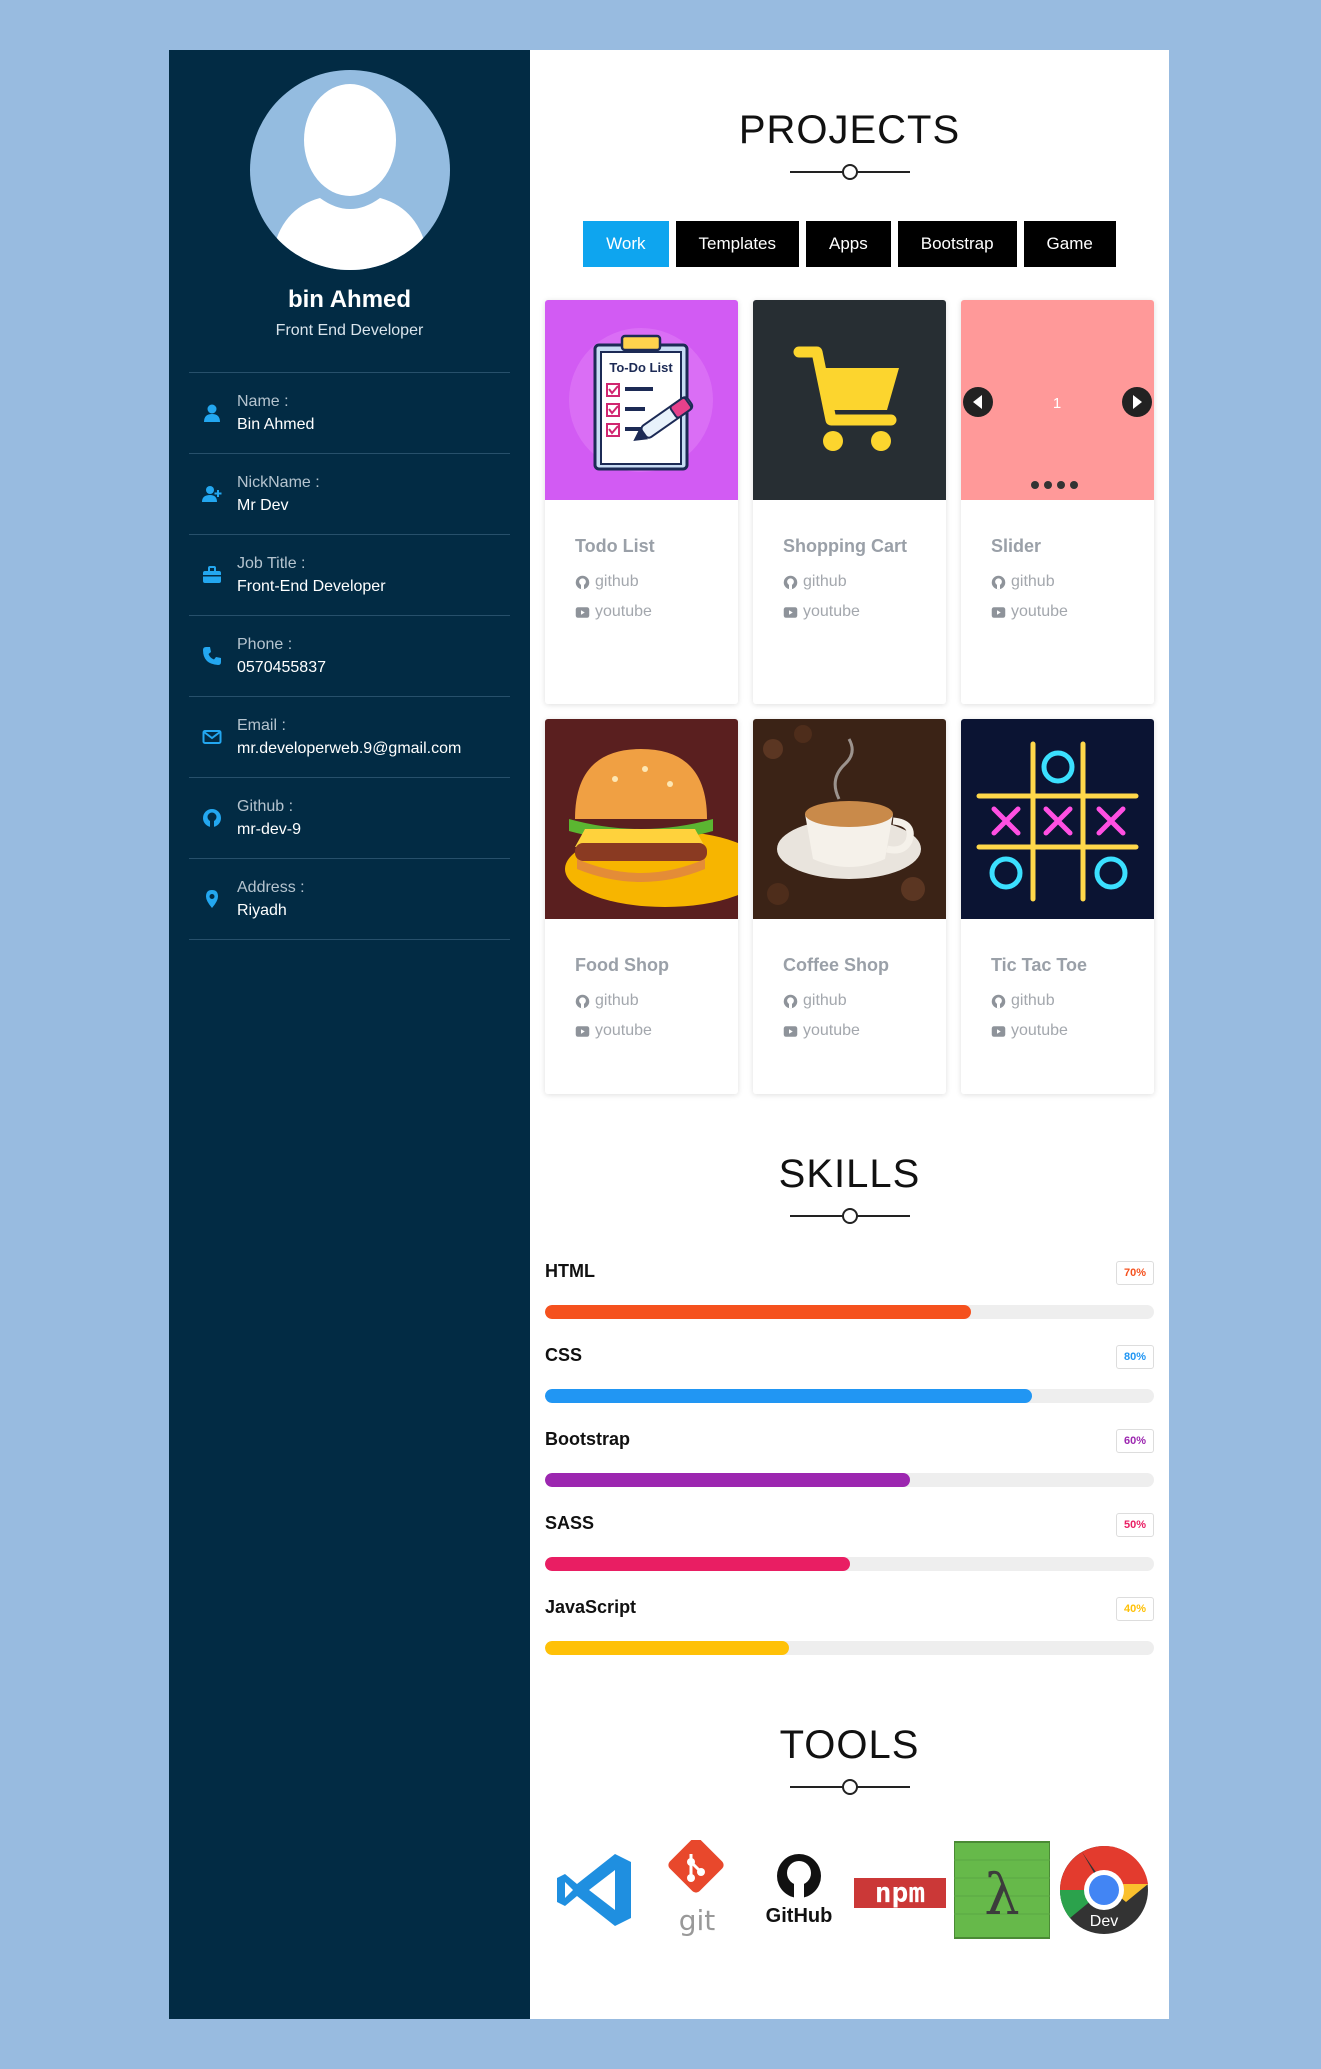 Image resolution: width=1321 pixels, height=2069 pixels. Describe the element at coordinates (849, 1381) in the screenshot. I see `skill-css: CSS 80%` at that location.